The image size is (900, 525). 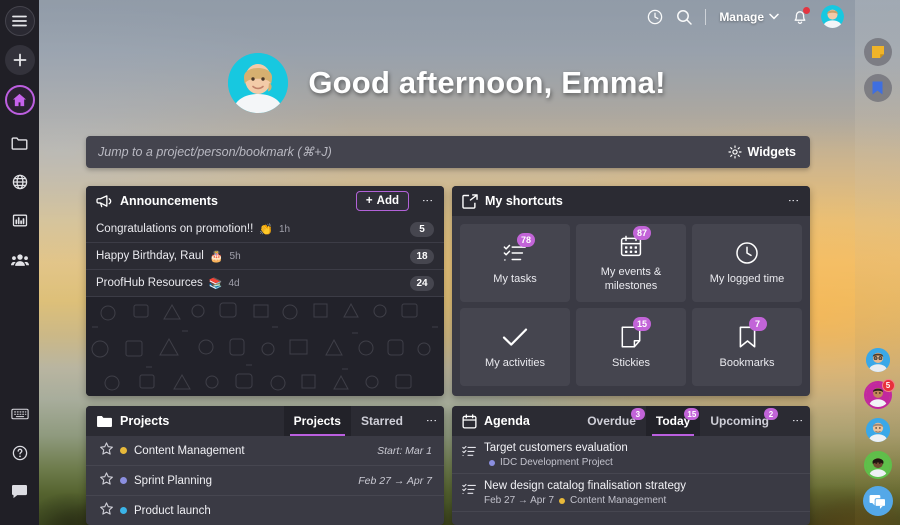 What do you see at coordinates (19, 21) in the screenshot?
I see `menu-icon` at bounding box center [19, 21].